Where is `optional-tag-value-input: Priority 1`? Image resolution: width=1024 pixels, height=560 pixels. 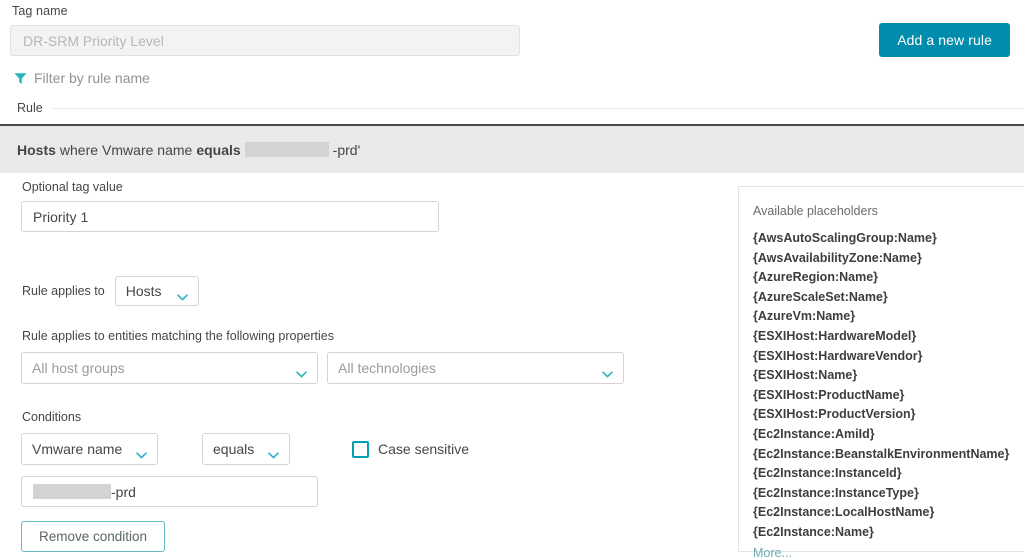 optional-tag-value-input: Priority 1 is located at coordinates (230, 216).